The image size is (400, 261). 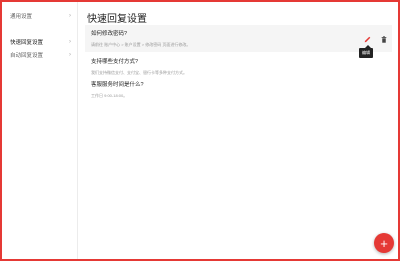 I want to click on sidebar-item-general: 通用设置 ›, so click(x=39, y=16).